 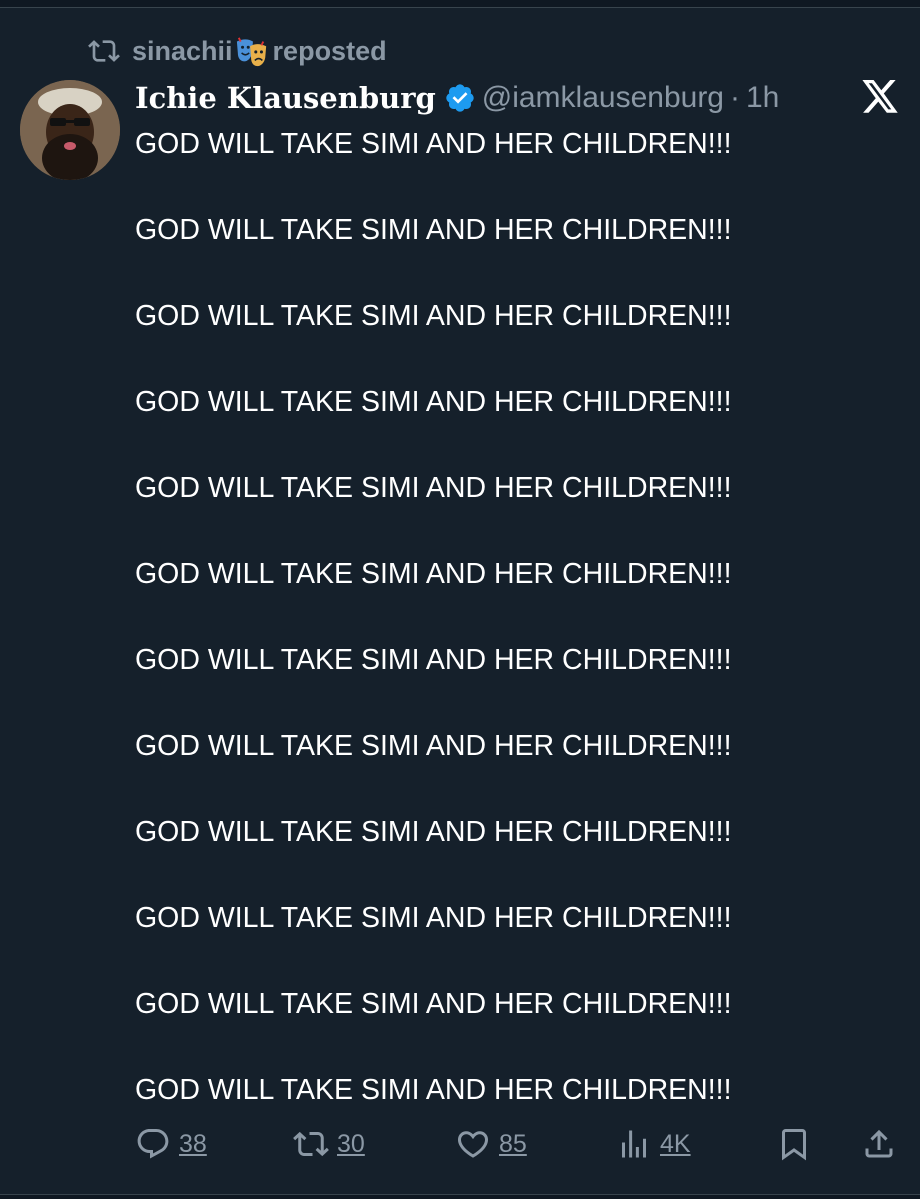 I want to click on bottom-divider, so click(x=460, y=1196).